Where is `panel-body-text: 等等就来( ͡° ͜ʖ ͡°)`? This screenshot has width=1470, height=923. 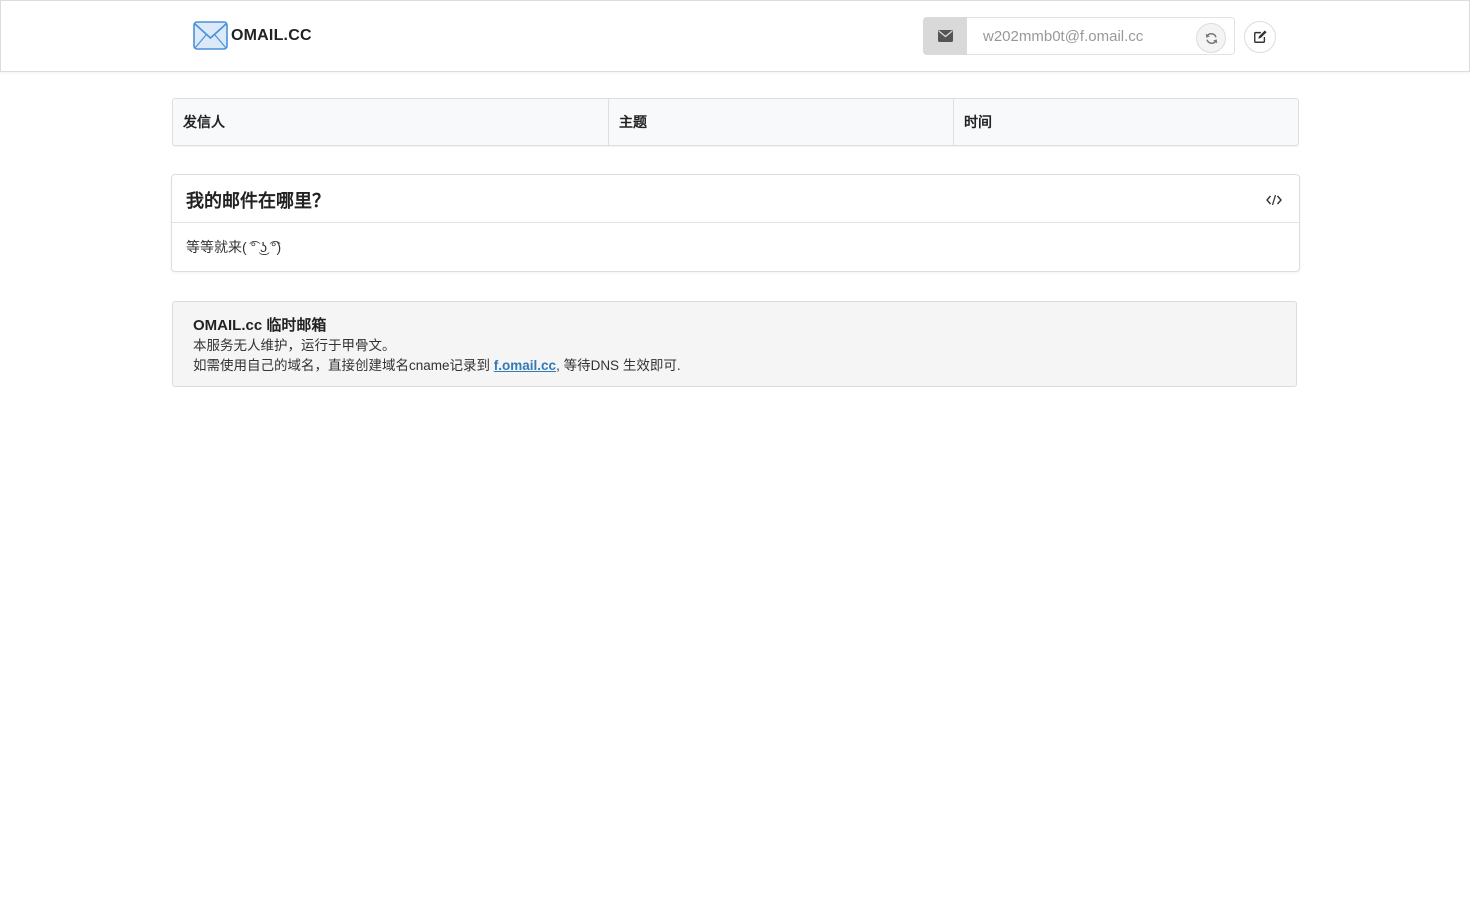 panel-body-text: 等等就来( ͡° ͜ʖ ͡°) is located at coordinates (234, 247).